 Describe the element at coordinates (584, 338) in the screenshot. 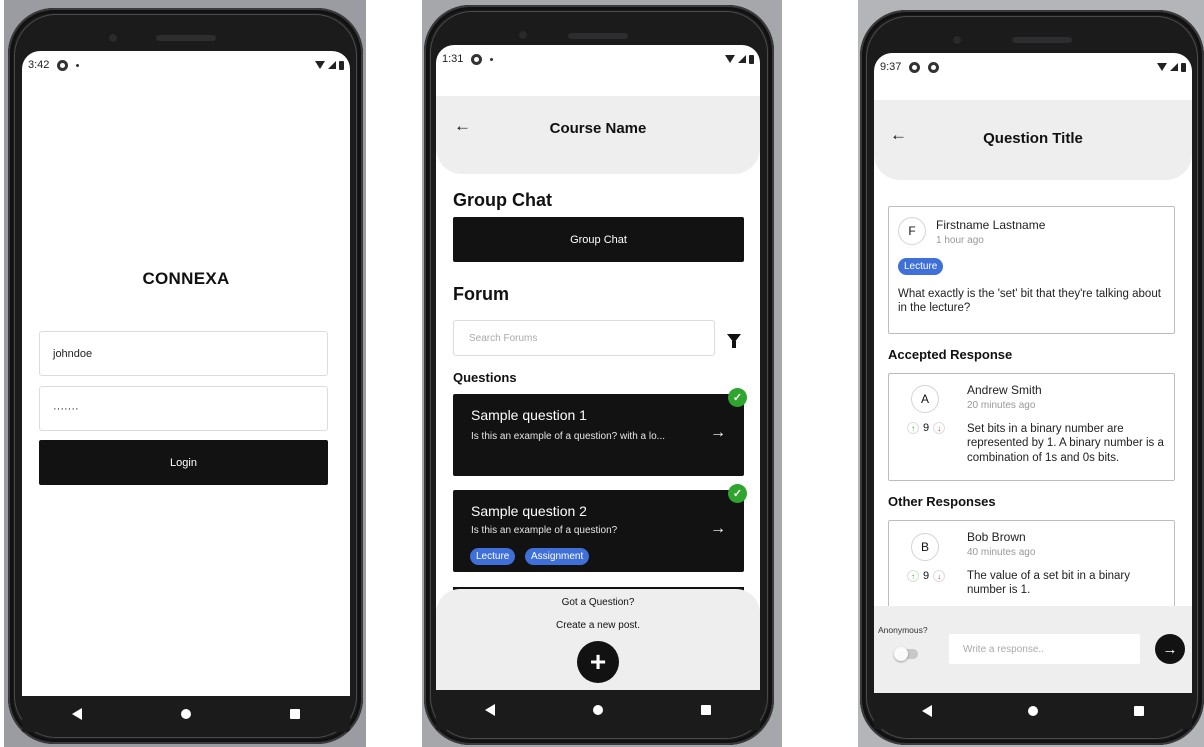

I see `search-forums-input: Search Forums` at that location.